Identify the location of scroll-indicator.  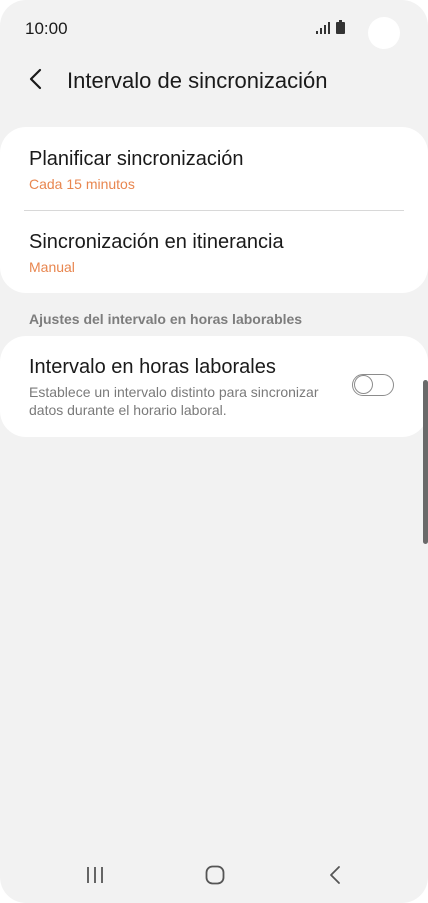
(425, 462).